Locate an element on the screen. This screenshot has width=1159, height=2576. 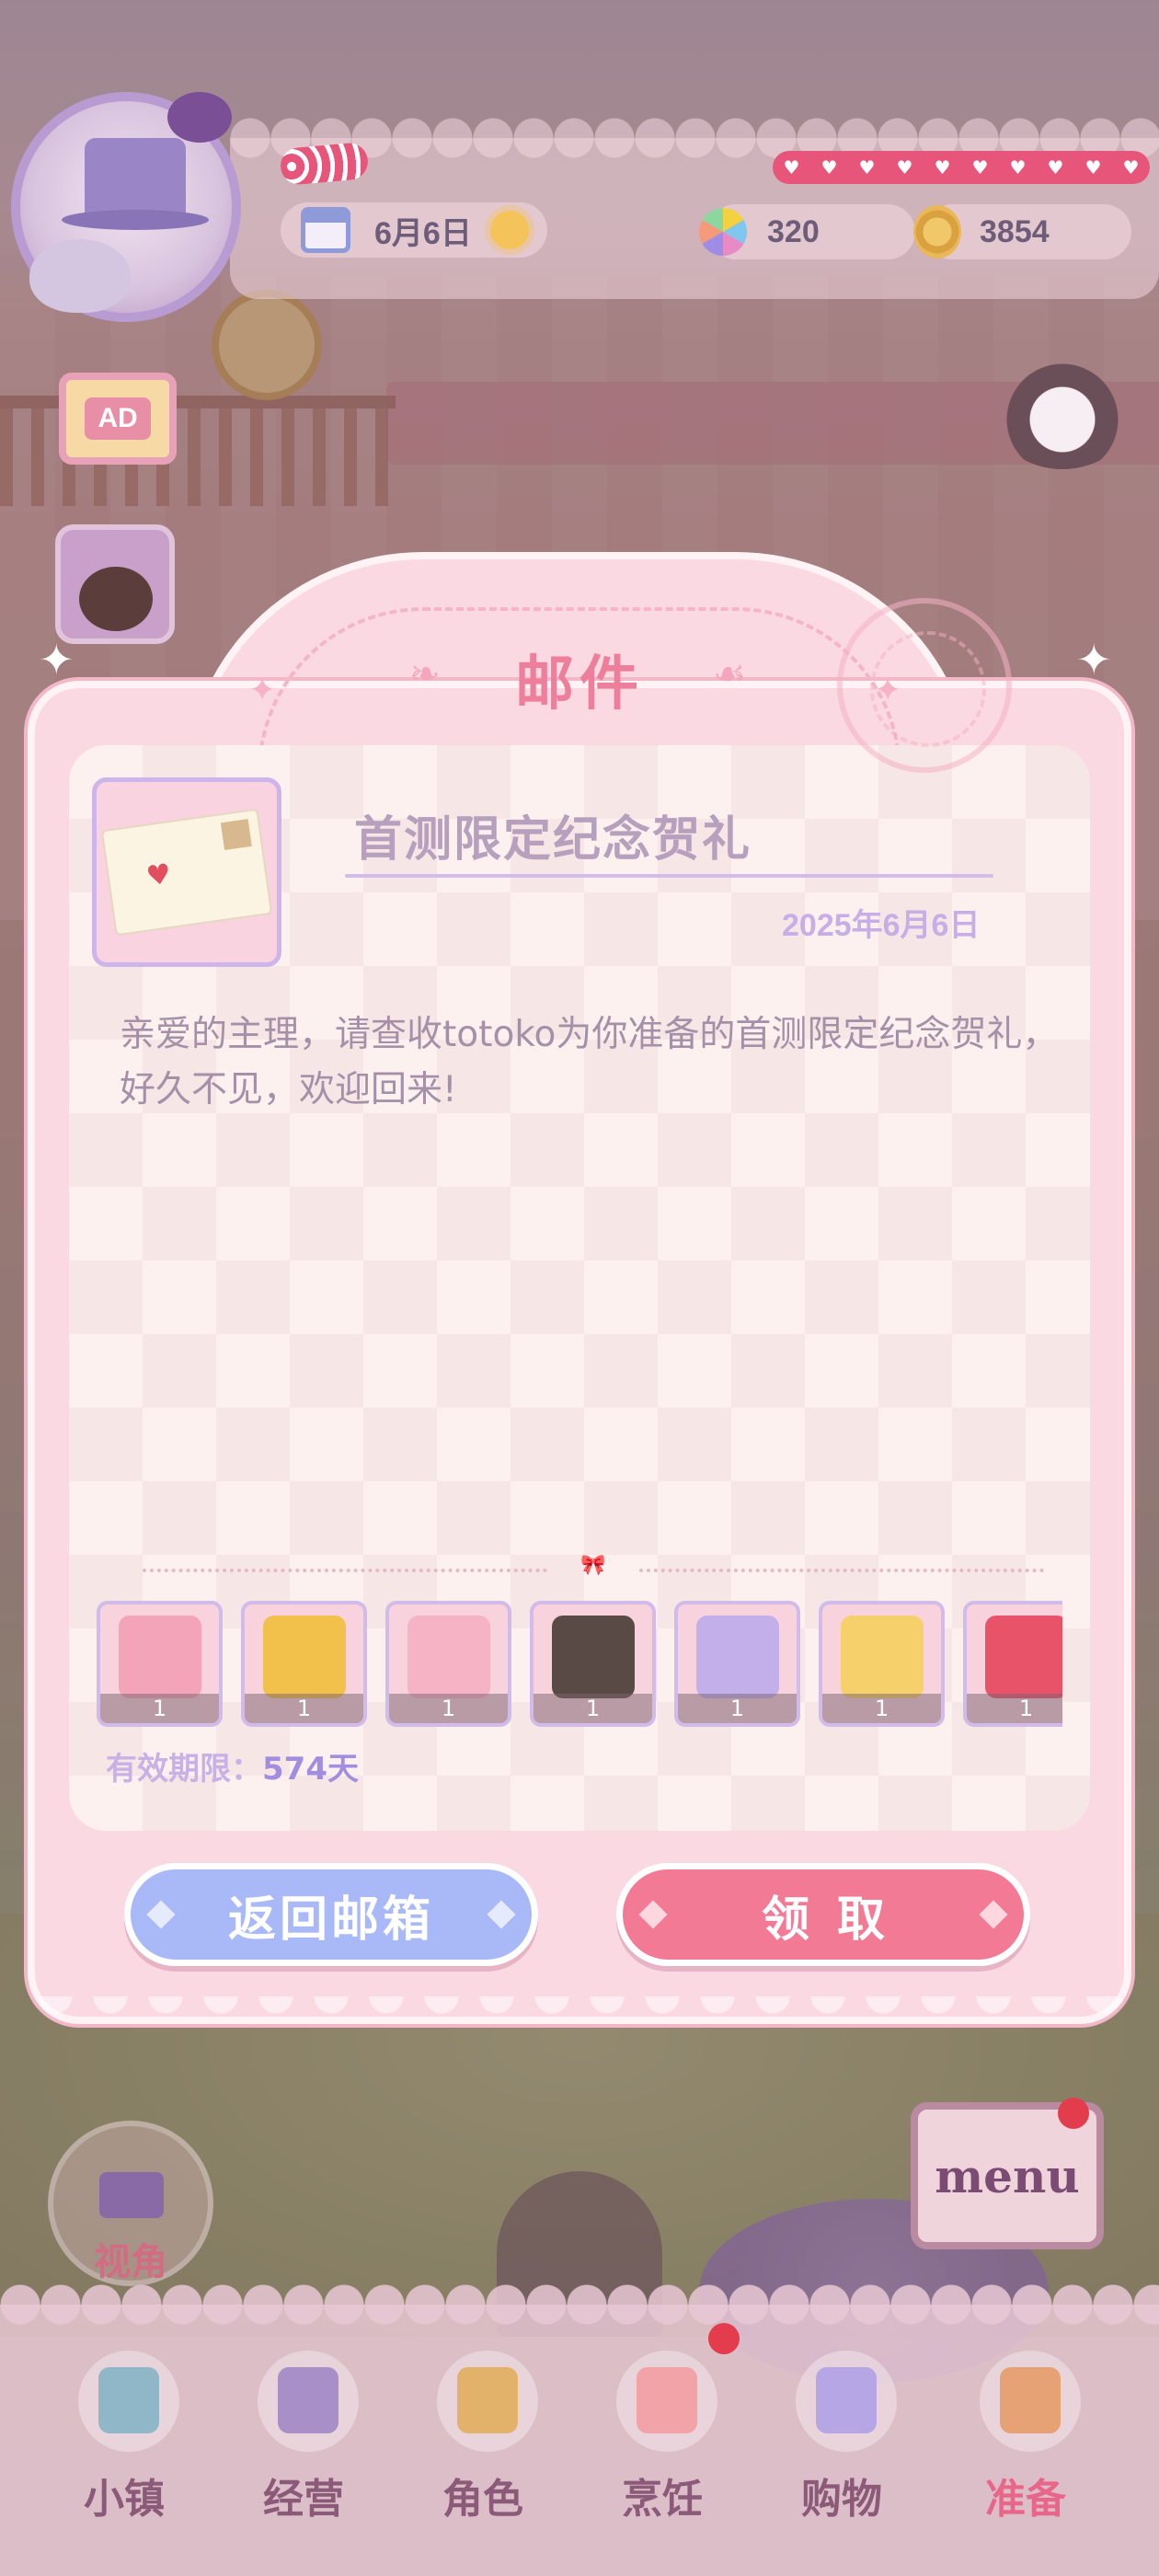
claim-button: 领取 is located at coordinates (823, 1914).